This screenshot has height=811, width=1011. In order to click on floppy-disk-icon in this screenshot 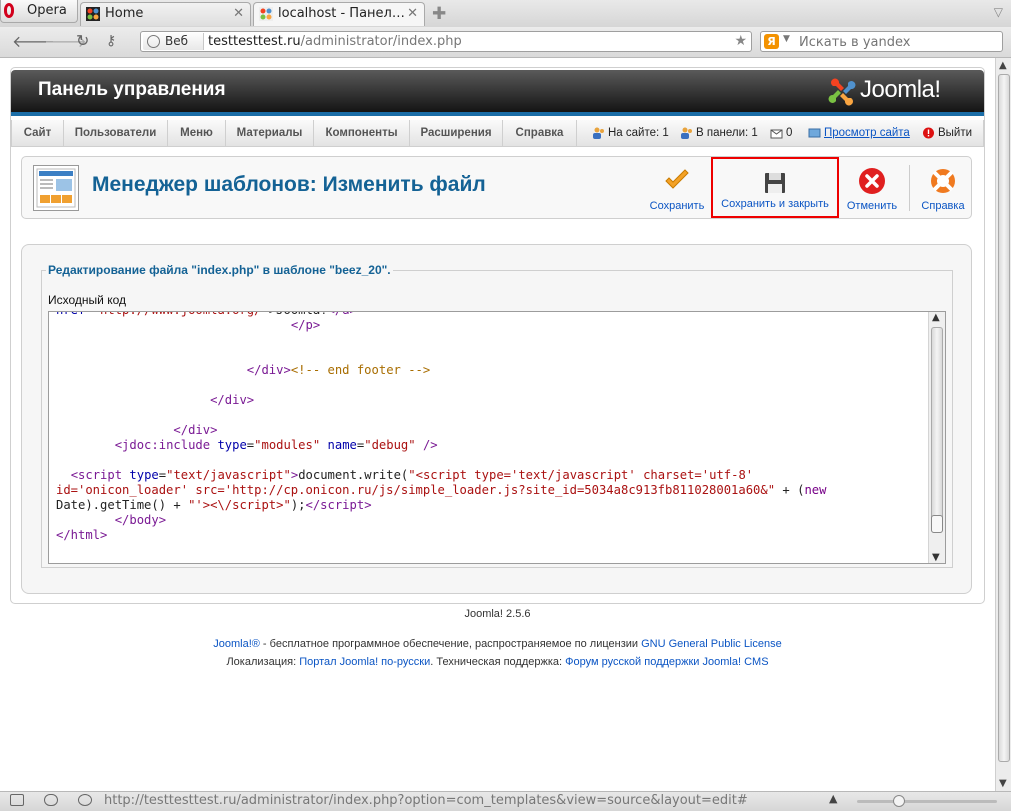, I will do `click(775, 183)`.